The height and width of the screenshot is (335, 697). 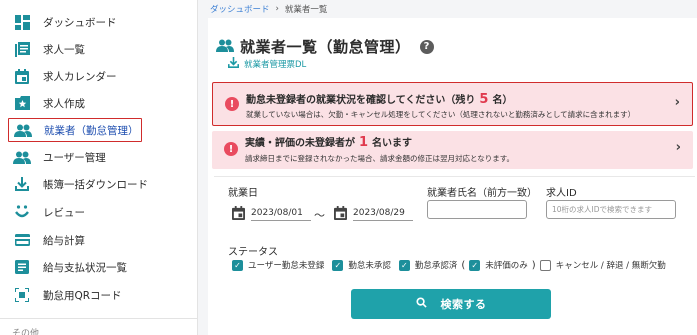 I want to click on checkbox-label: ユーザー勤怠未登録, so click(x=286, y=266).